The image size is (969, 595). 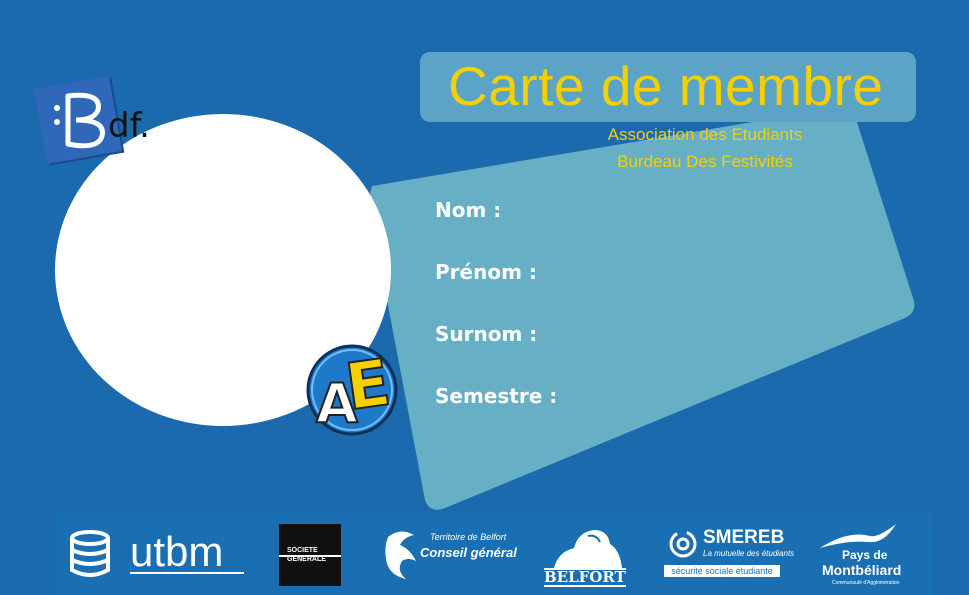 What do you see at coordinates (588, 549) in the screenshot?
I see `belfort-lion-icon` at bounding box center [588, 549].